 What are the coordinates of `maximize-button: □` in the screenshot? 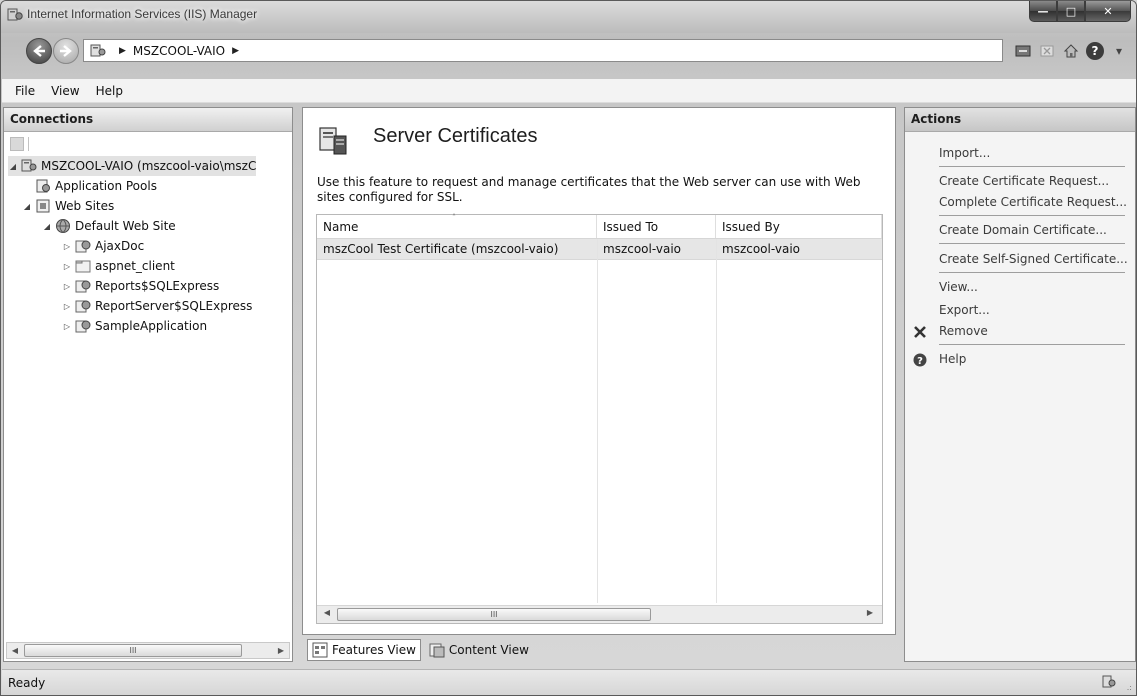 It's located at (1071, 11).